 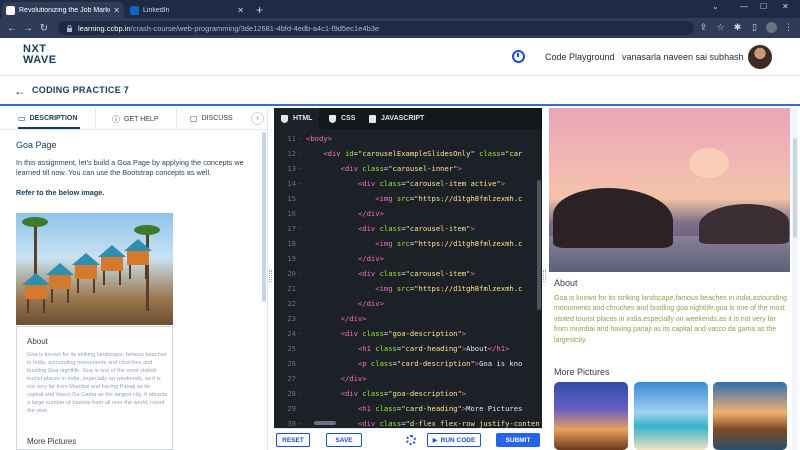 I want to click on code-line: 15 <img src="https://d1tgh8fmlzexmh.c, so click(x=408, y=198).